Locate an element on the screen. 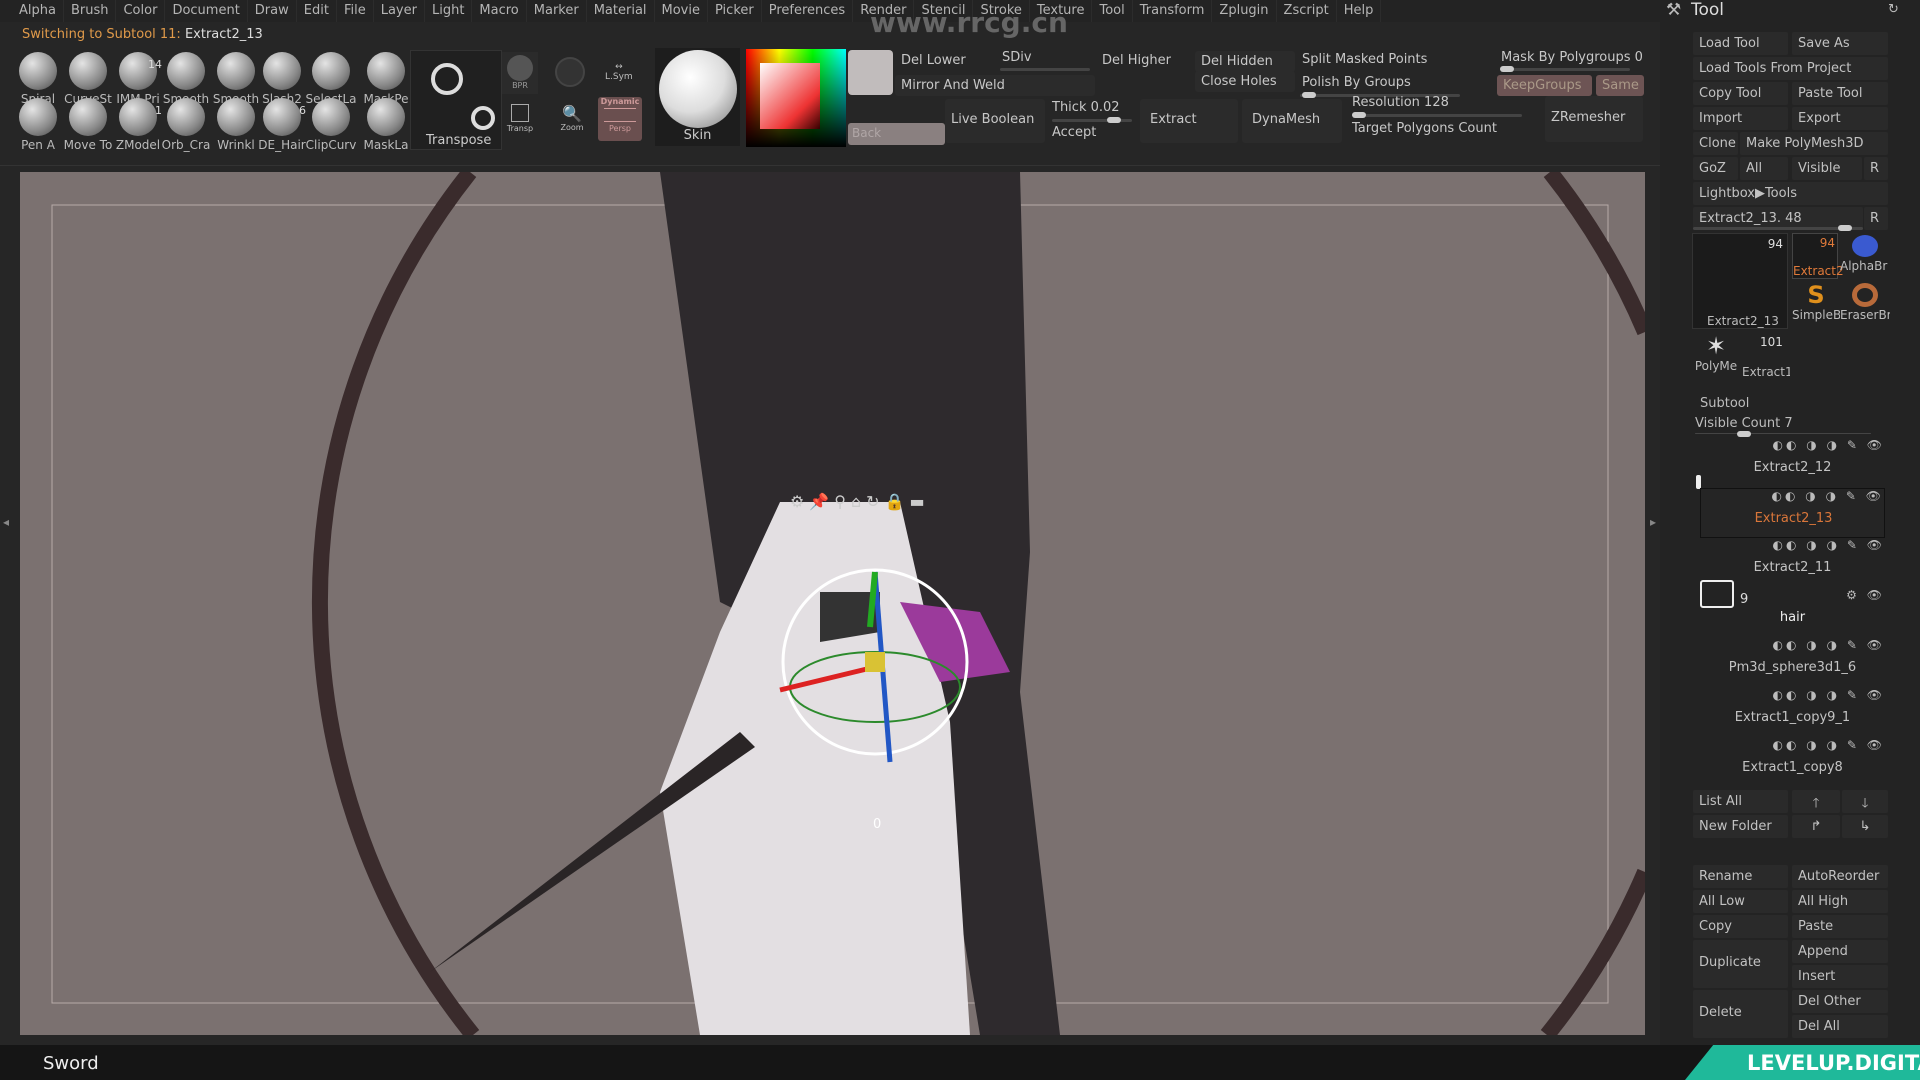 This screenshot has height=1080, width=1920. menu-marker: Marker is located at coordinates (557, 11).